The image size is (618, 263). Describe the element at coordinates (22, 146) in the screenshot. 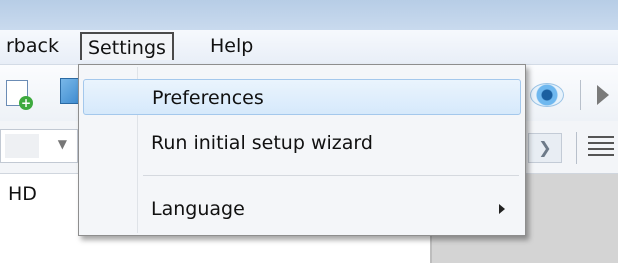

I see `combo-box-field` at that location.